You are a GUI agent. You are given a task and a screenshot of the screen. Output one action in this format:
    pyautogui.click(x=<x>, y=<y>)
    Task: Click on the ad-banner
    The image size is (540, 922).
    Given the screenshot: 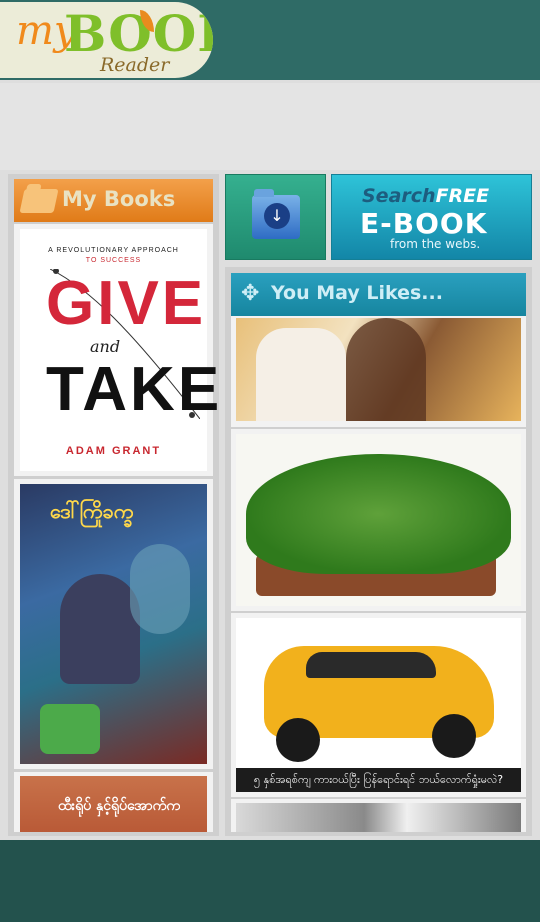 What is the action you would take?
    pyautogui.click(x=270, y=126)
    